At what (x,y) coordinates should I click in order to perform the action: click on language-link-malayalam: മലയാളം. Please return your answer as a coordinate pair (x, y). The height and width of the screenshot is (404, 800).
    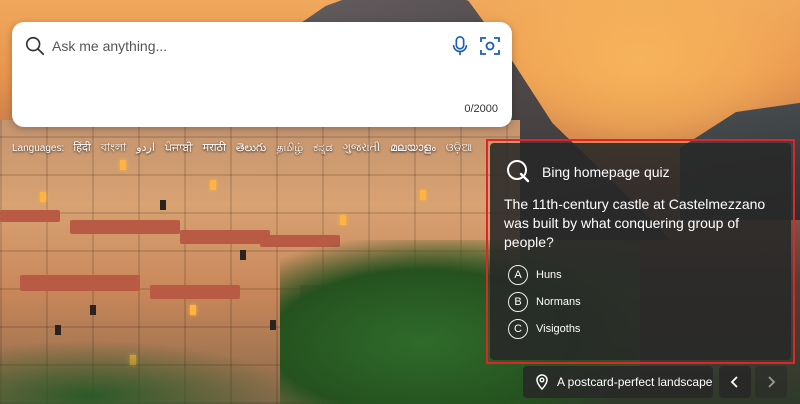
    Looking at the image, I should click on (413, 148).